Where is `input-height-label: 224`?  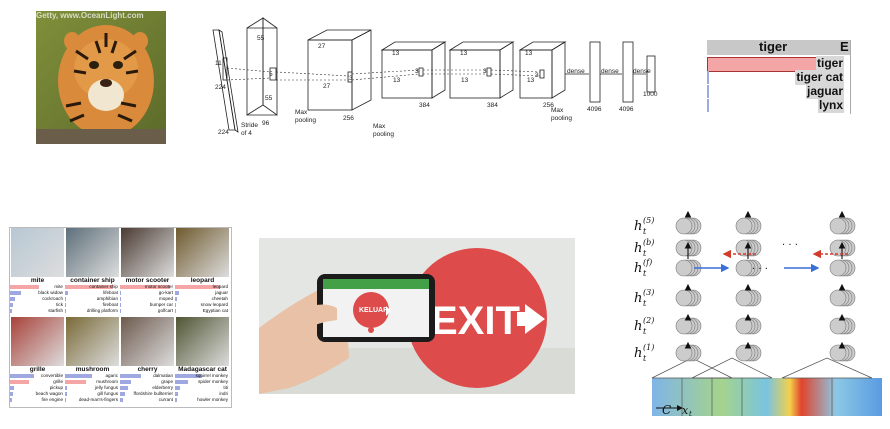 input-height-label: 224 is located at coordinates (220, 87).